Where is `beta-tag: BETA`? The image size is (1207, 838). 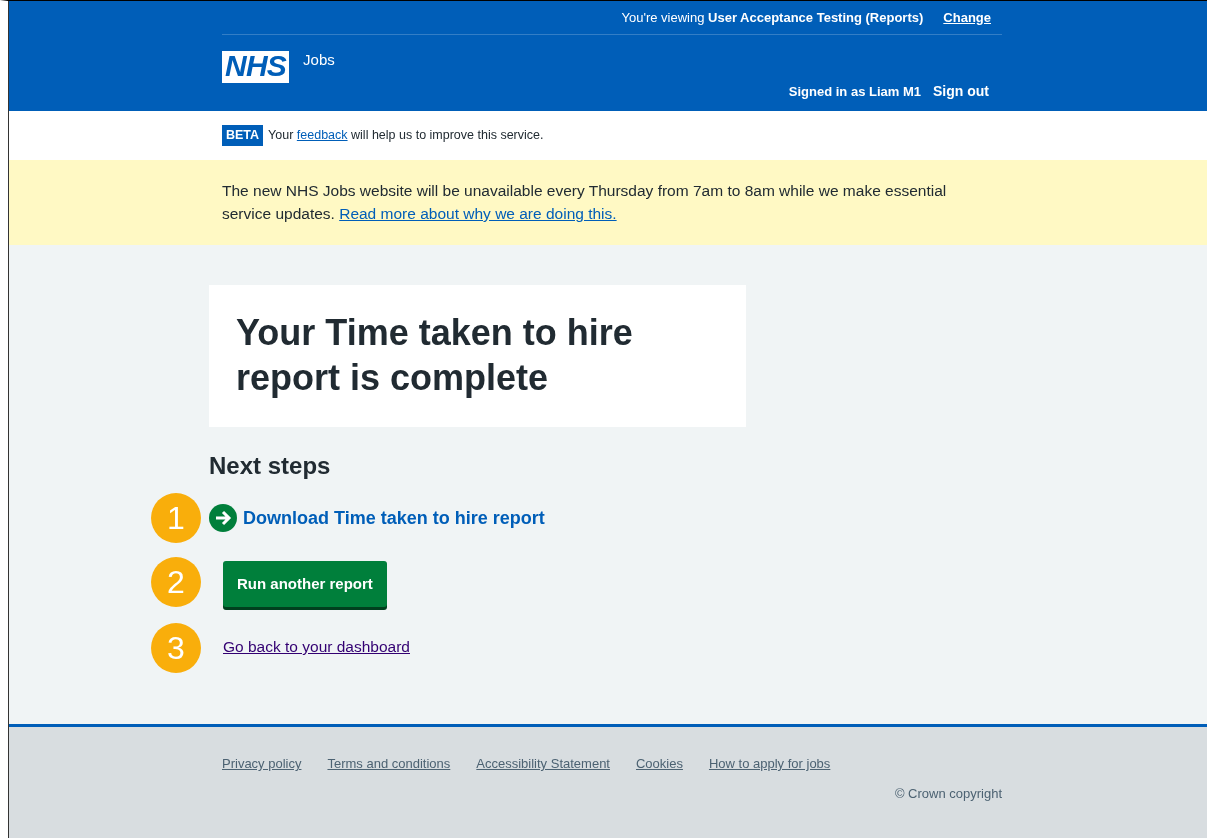
beta-tag: BETA is located at coordinates (243, 135).